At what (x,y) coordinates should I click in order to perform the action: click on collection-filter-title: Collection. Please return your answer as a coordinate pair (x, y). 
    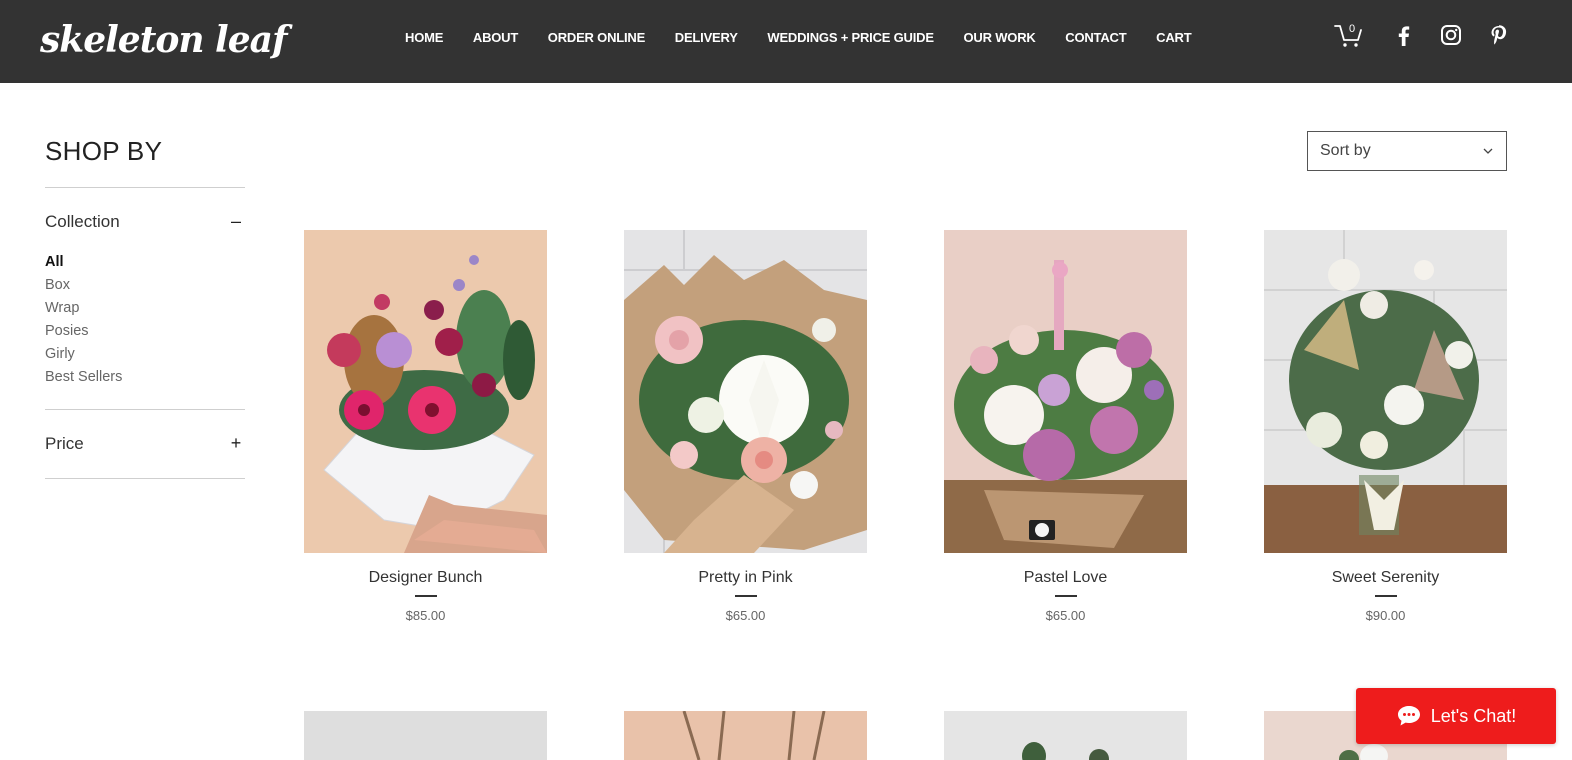
    Looking at the image, I should click on (82, 222).